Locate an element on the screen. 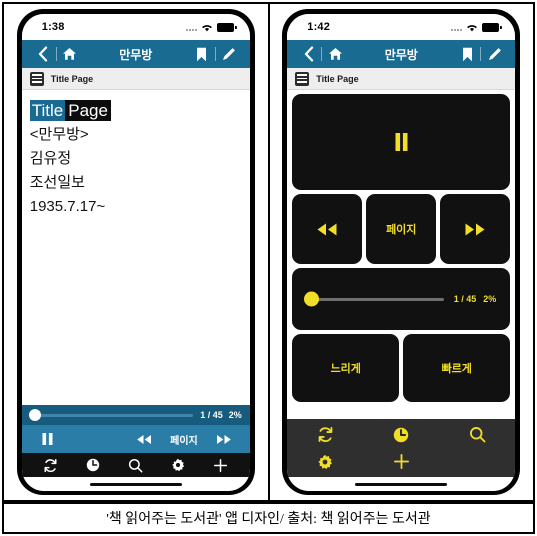 Image resolution: width=537 pixels, height=536 pixels. right-icon-deck is located at coordinates (401, 448).